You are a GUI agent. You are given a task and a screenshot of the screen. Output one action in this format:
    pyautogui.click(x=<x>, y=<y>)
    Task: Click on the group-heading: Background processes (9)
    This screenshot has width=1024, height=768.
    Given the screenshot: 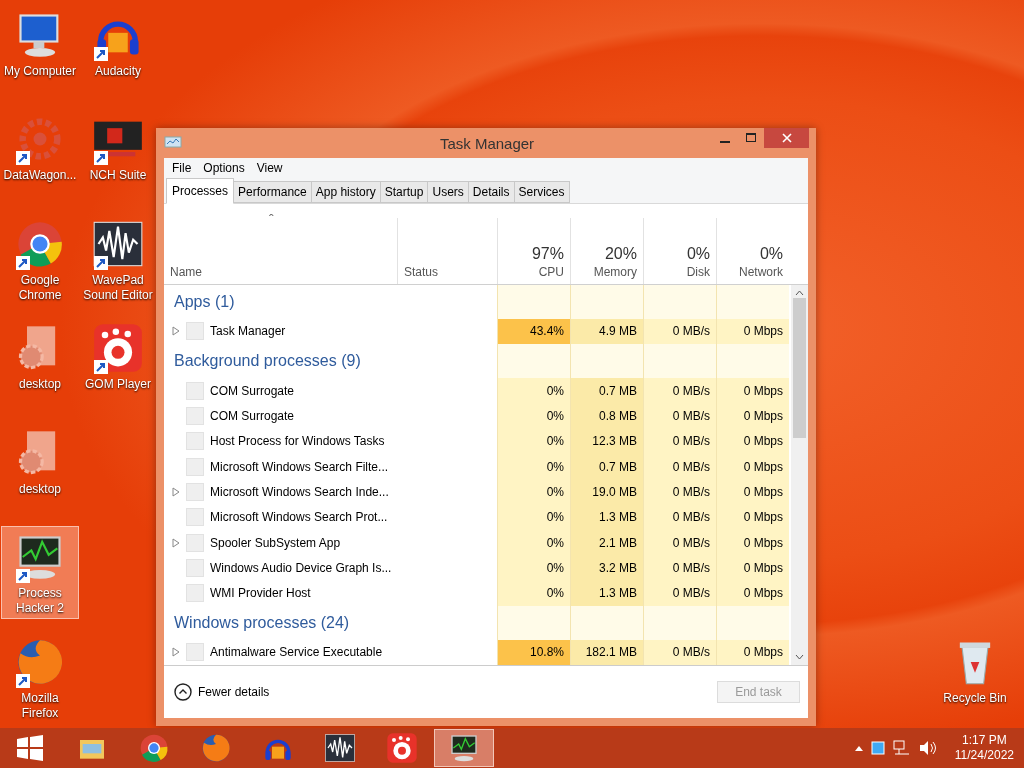 What is the action you would take?
    pyautogui.click(x=267, y=361)
    